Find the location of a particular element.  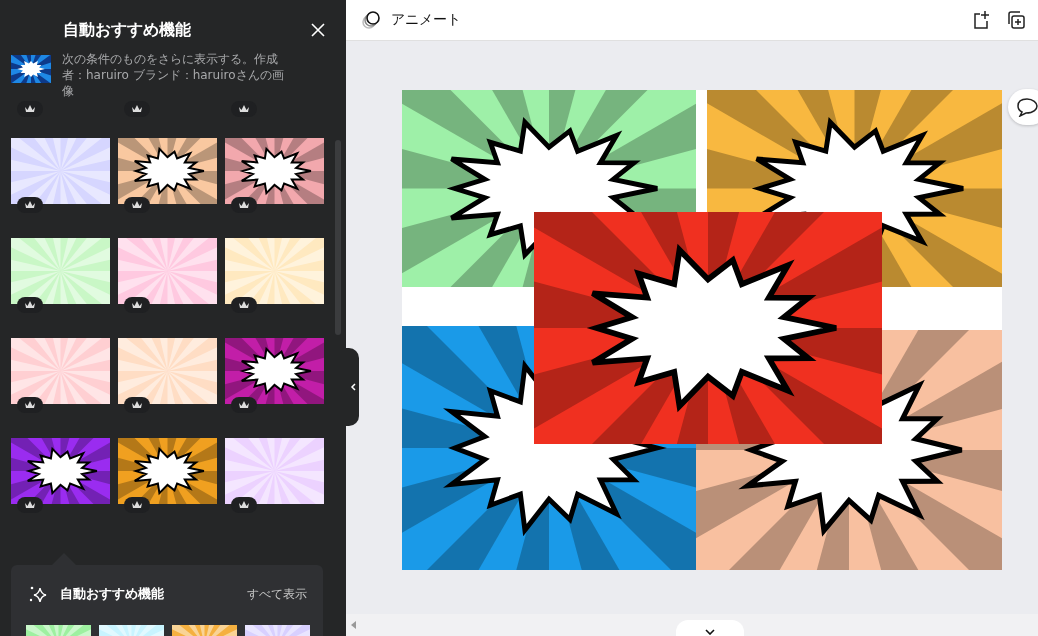

description-text: 次の条件のものをさらに表示する。作成者：haruiro ブランド：haruiroさんの画像 is located at coordinates (173, 75).